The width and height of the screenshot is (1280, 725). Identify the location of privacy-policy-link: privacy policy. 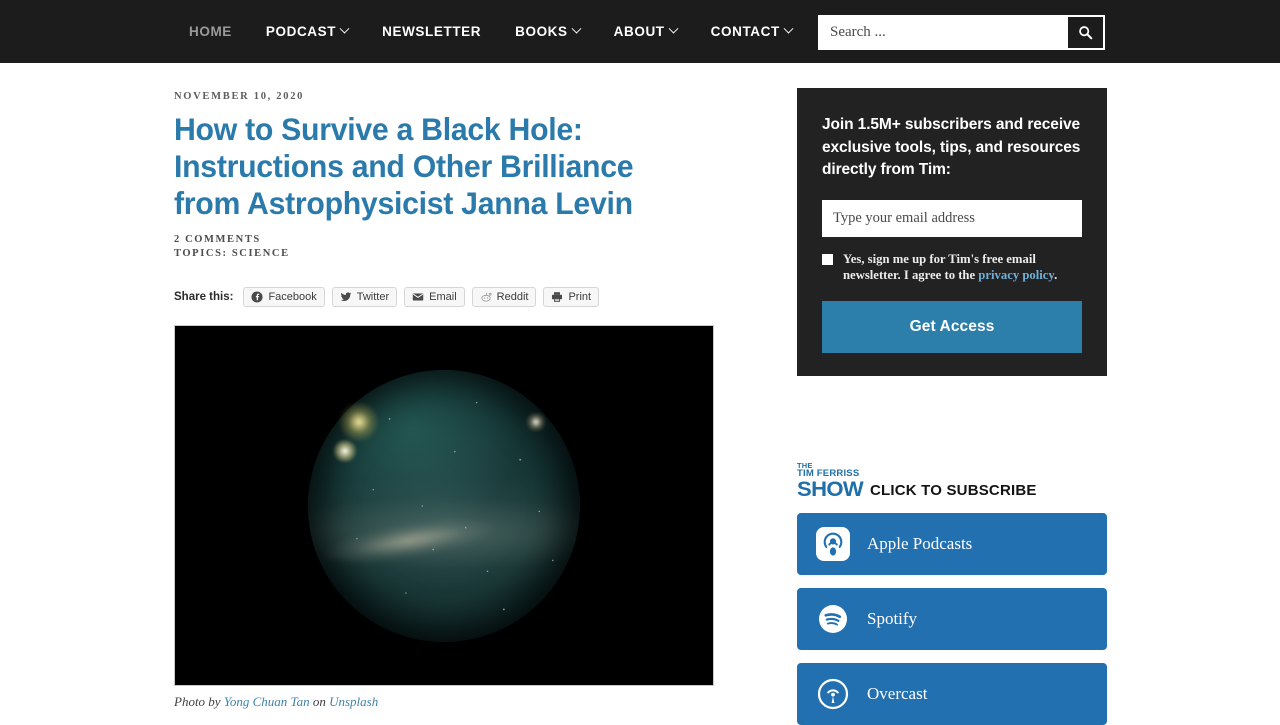
(1016, 275).